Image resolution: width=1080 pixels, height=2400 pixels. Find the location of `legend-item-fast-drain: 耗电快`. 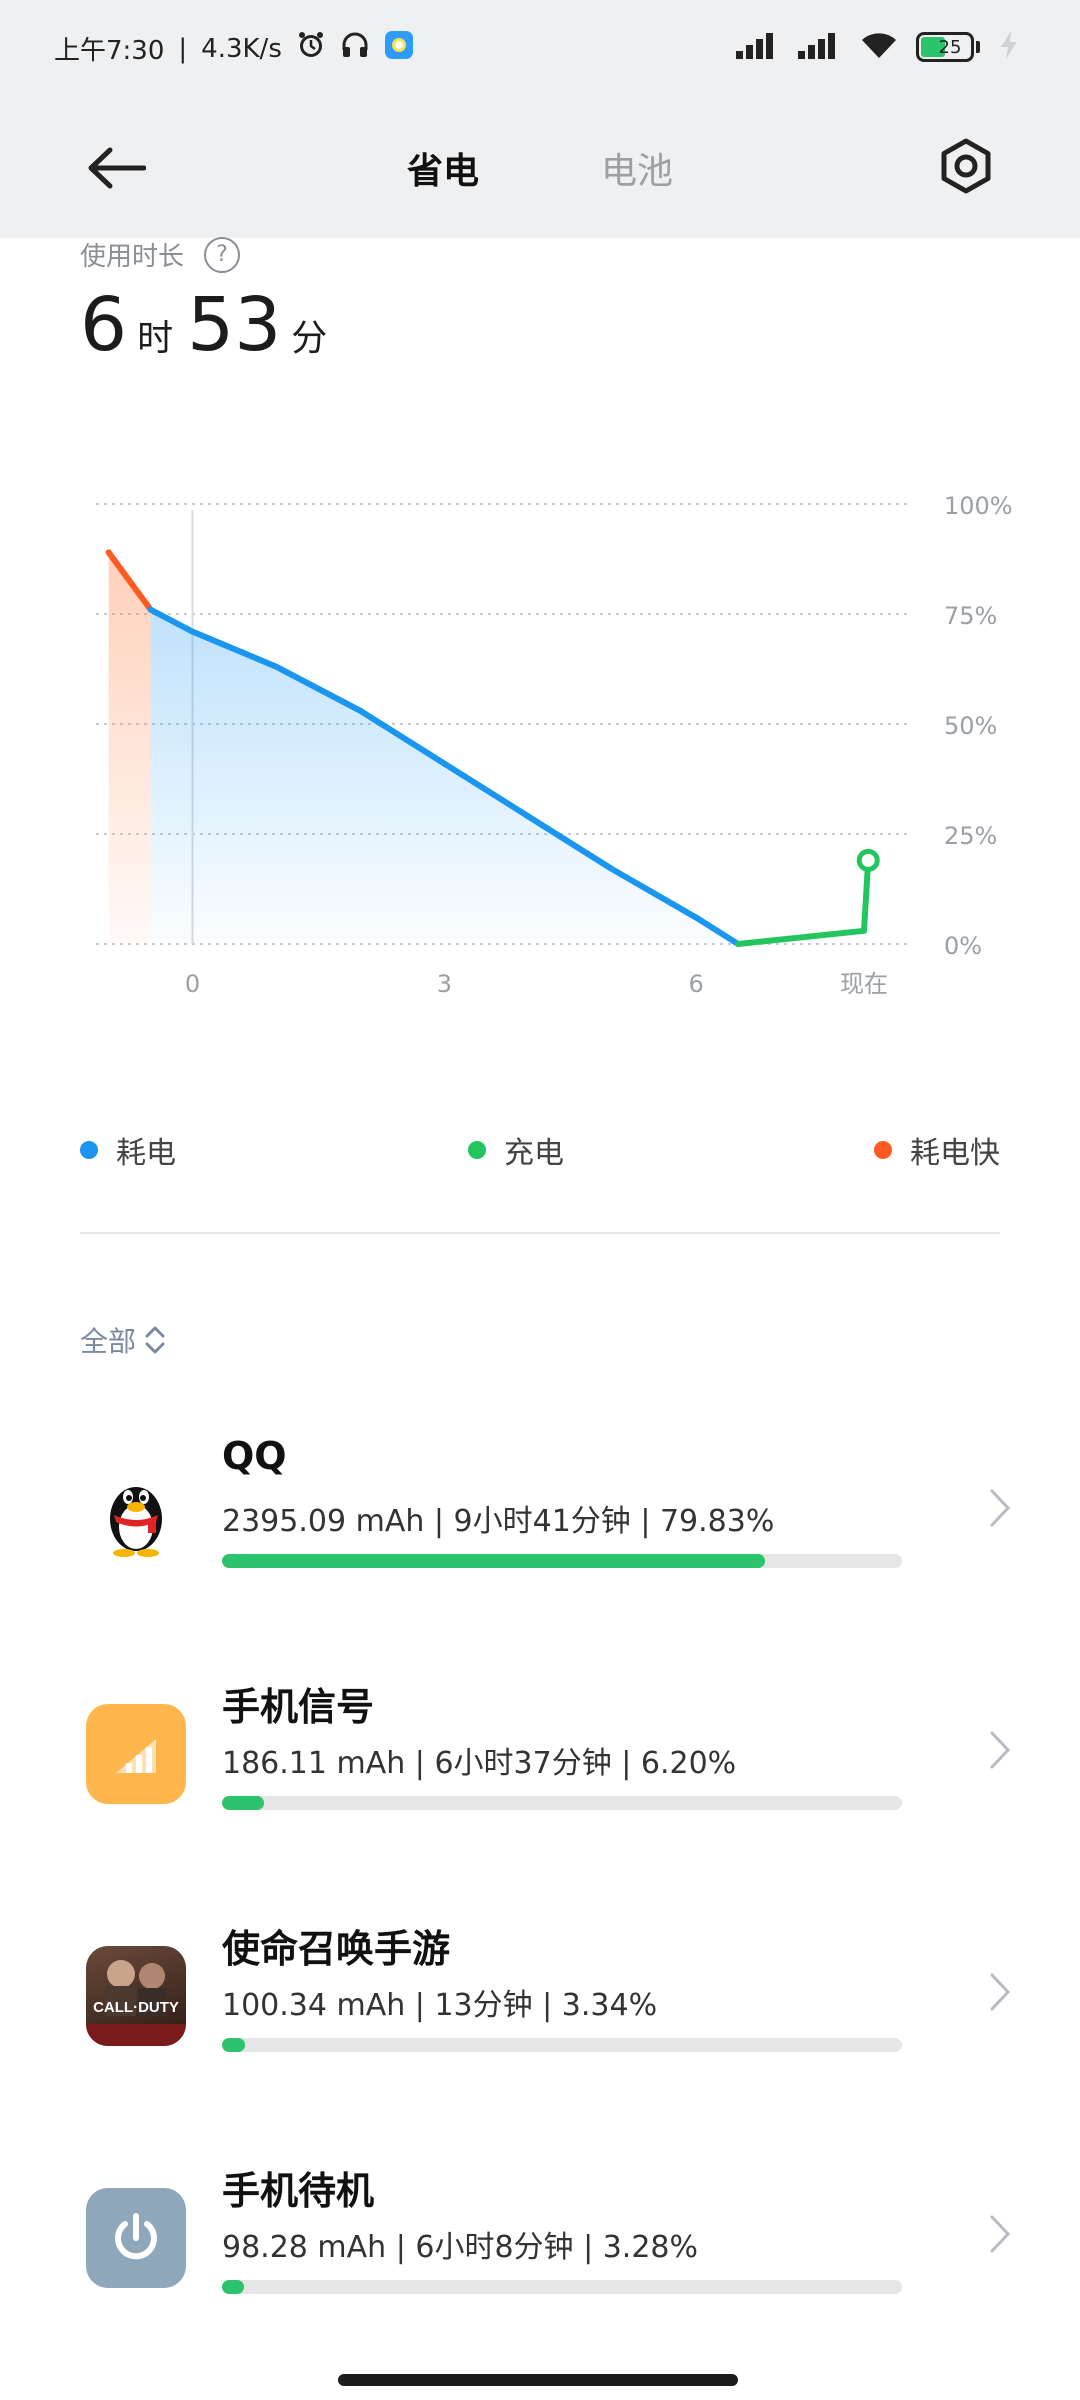

legend-item-fast-drain: 耗电快 is located at coordinates (937, 1150).